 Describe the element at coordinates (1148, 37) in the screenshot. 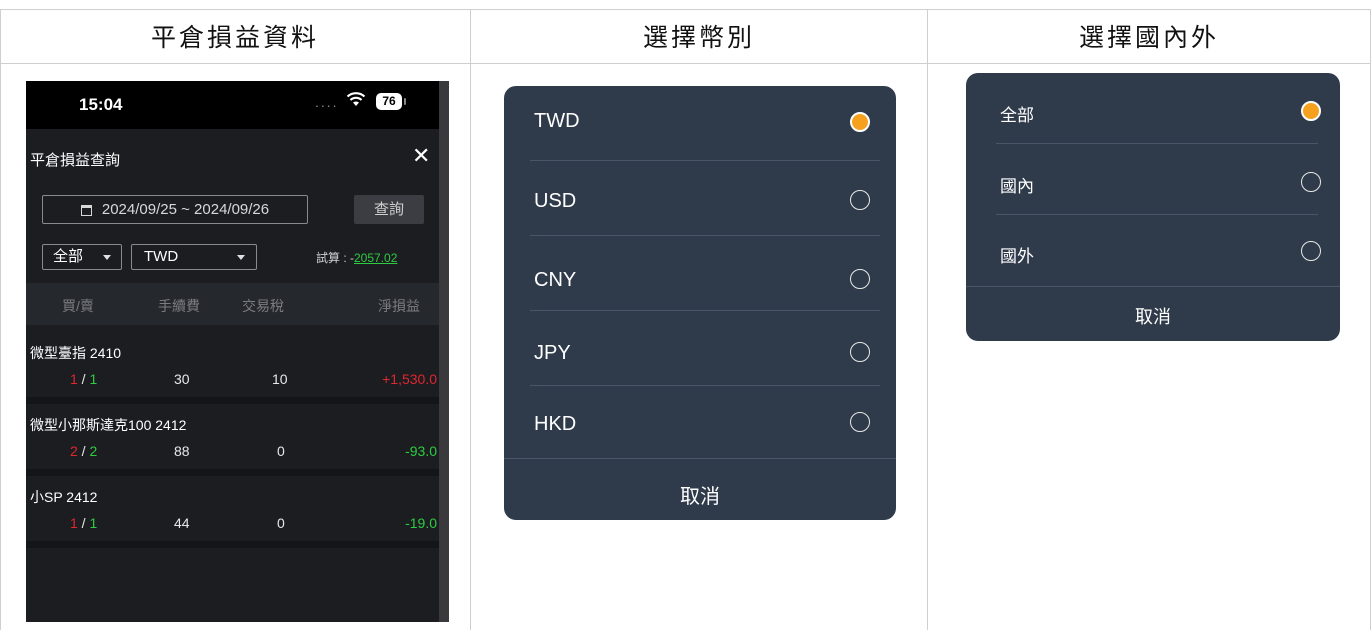

I see `column-header-region: 選擇國內外` at that location.